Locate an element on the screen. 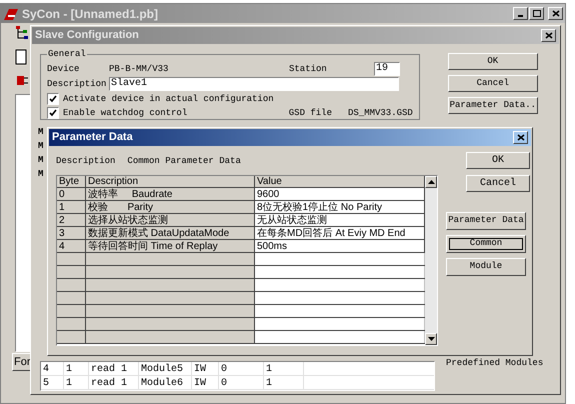  table-cell: 无从站状态监测 is located at coordinates (340, 220).